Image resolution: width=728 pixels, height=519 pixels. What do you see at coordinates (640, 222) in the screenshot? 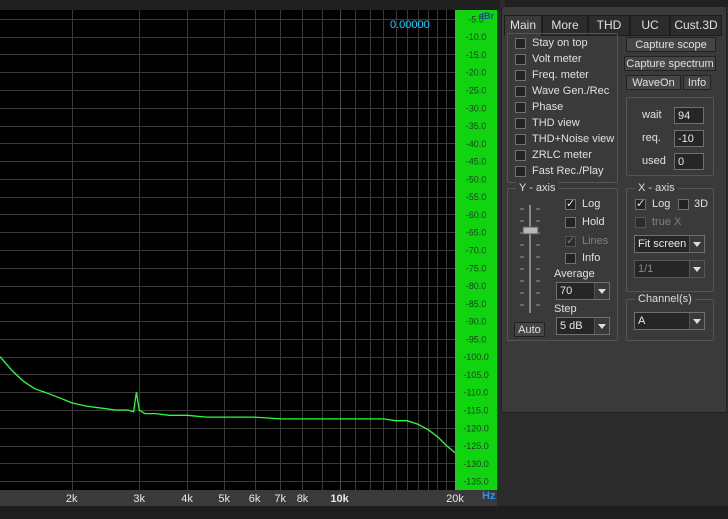
I see `true-x-checkbox` at bounding box center [640, 222].